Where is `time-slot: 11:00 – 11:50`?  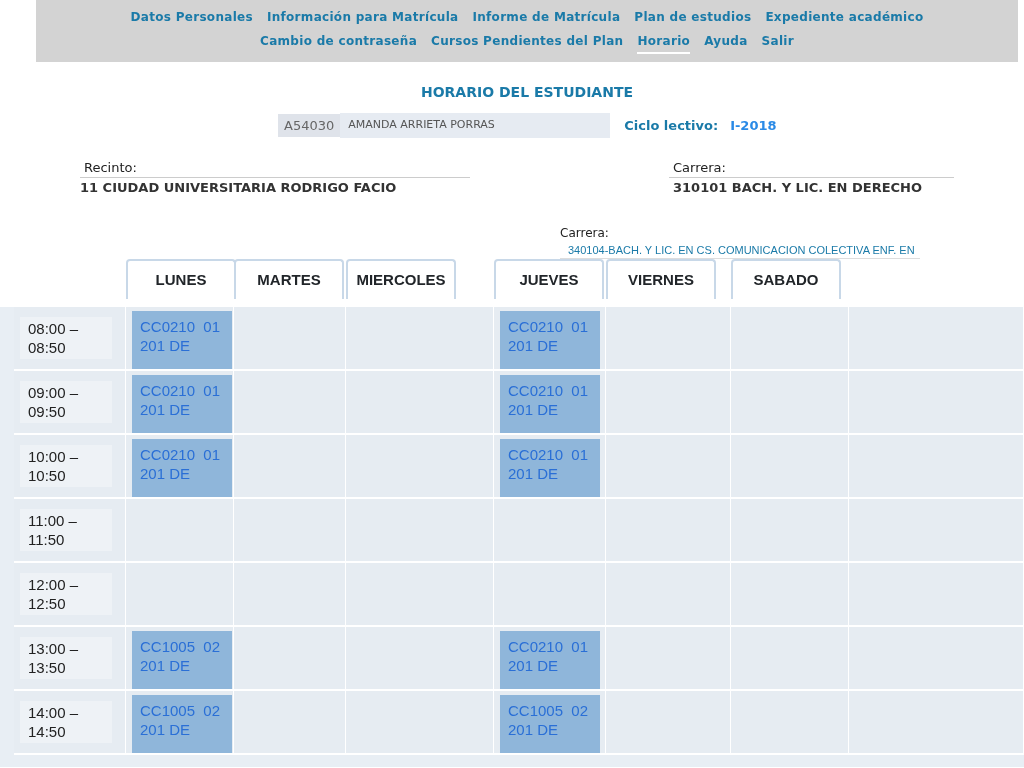 time-slot: 11:00 – 11:50 is located at coordinates (66, 530).